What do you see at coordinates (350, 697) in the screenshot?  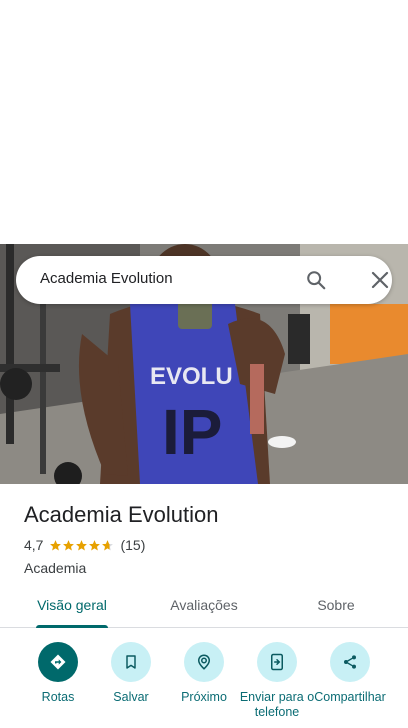 I see `share-label: Compartilhar` at bounding box center [350, 697].